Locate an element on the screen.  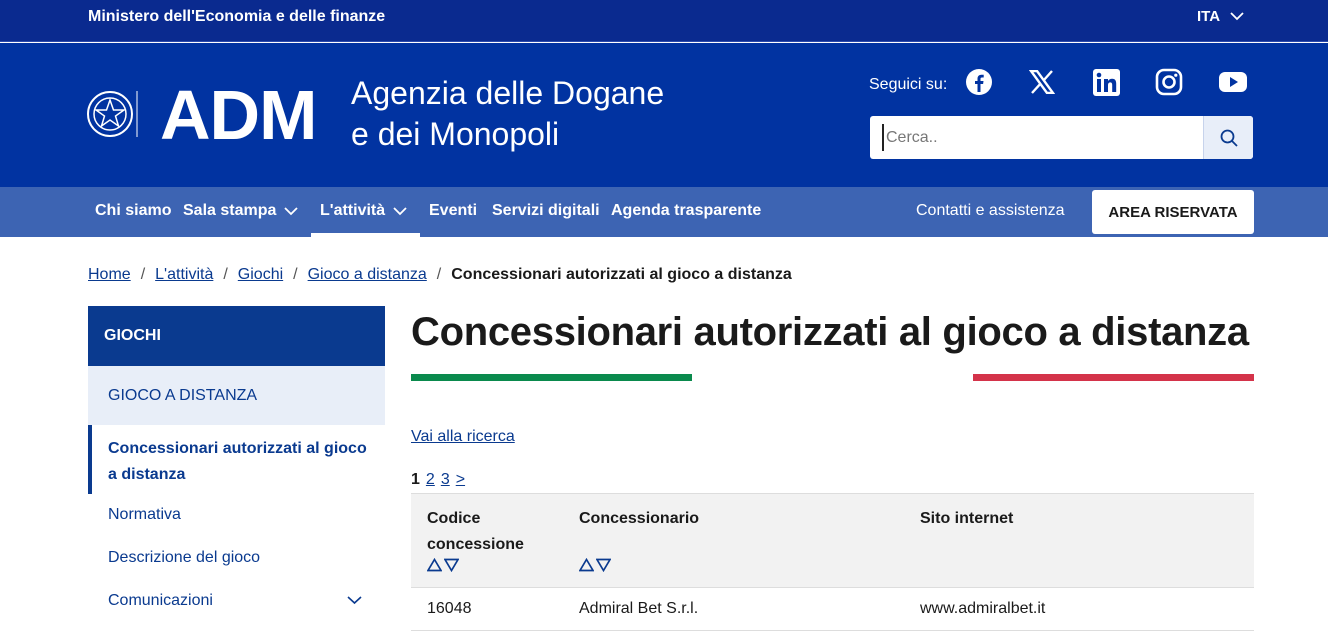
sidebar-item-descrizione: Descrizione del gioco is located at coordinates (184, 558).